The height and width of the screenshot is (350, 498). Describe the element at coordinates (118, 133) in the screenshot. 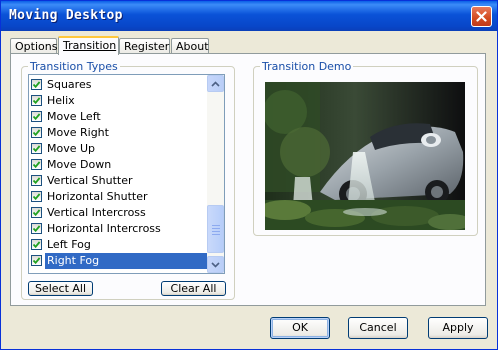

I see `list-item: Move Right` at that location.